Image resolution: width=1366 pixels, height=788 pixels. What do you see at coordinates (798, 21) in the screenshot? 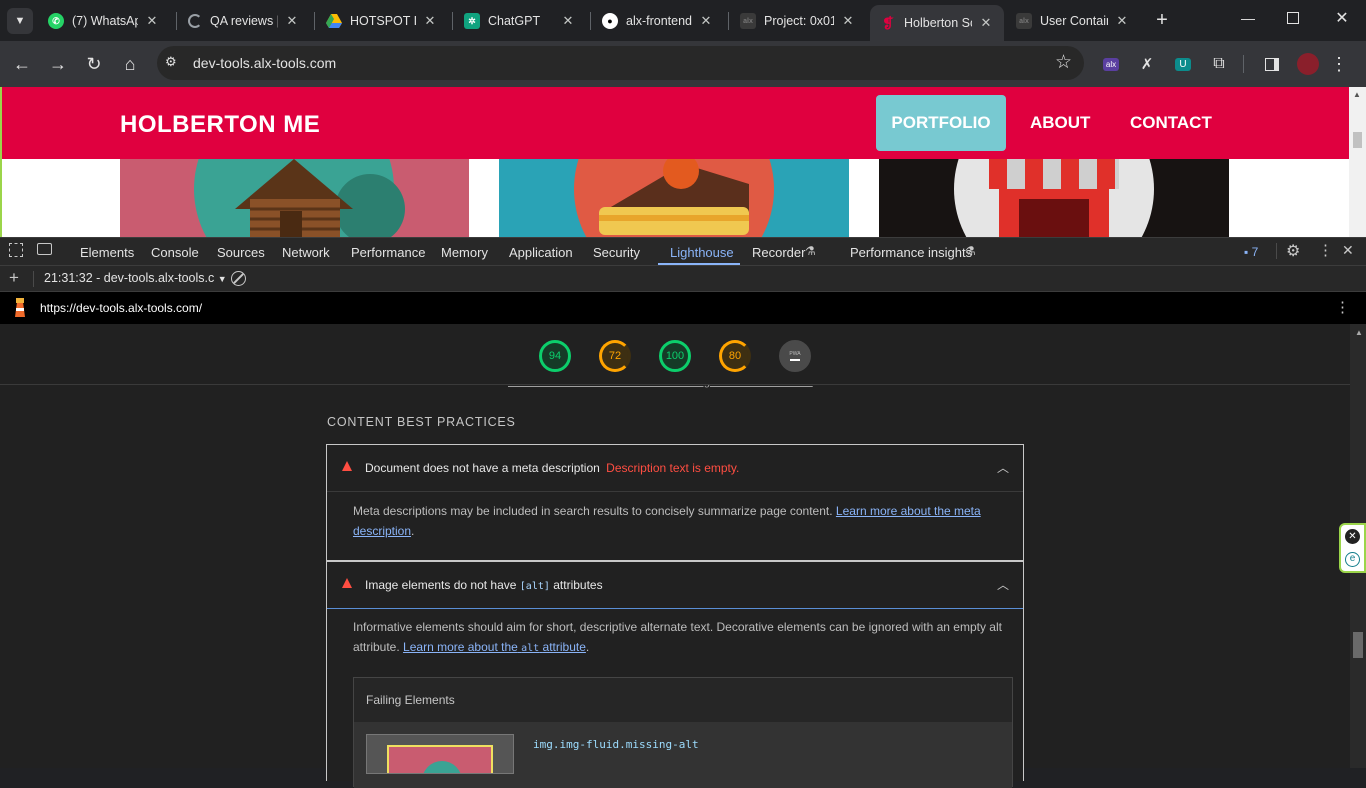
I see `browser-tab-project: alx Project: 0x01 ✕` at bounding box center [798, 21].